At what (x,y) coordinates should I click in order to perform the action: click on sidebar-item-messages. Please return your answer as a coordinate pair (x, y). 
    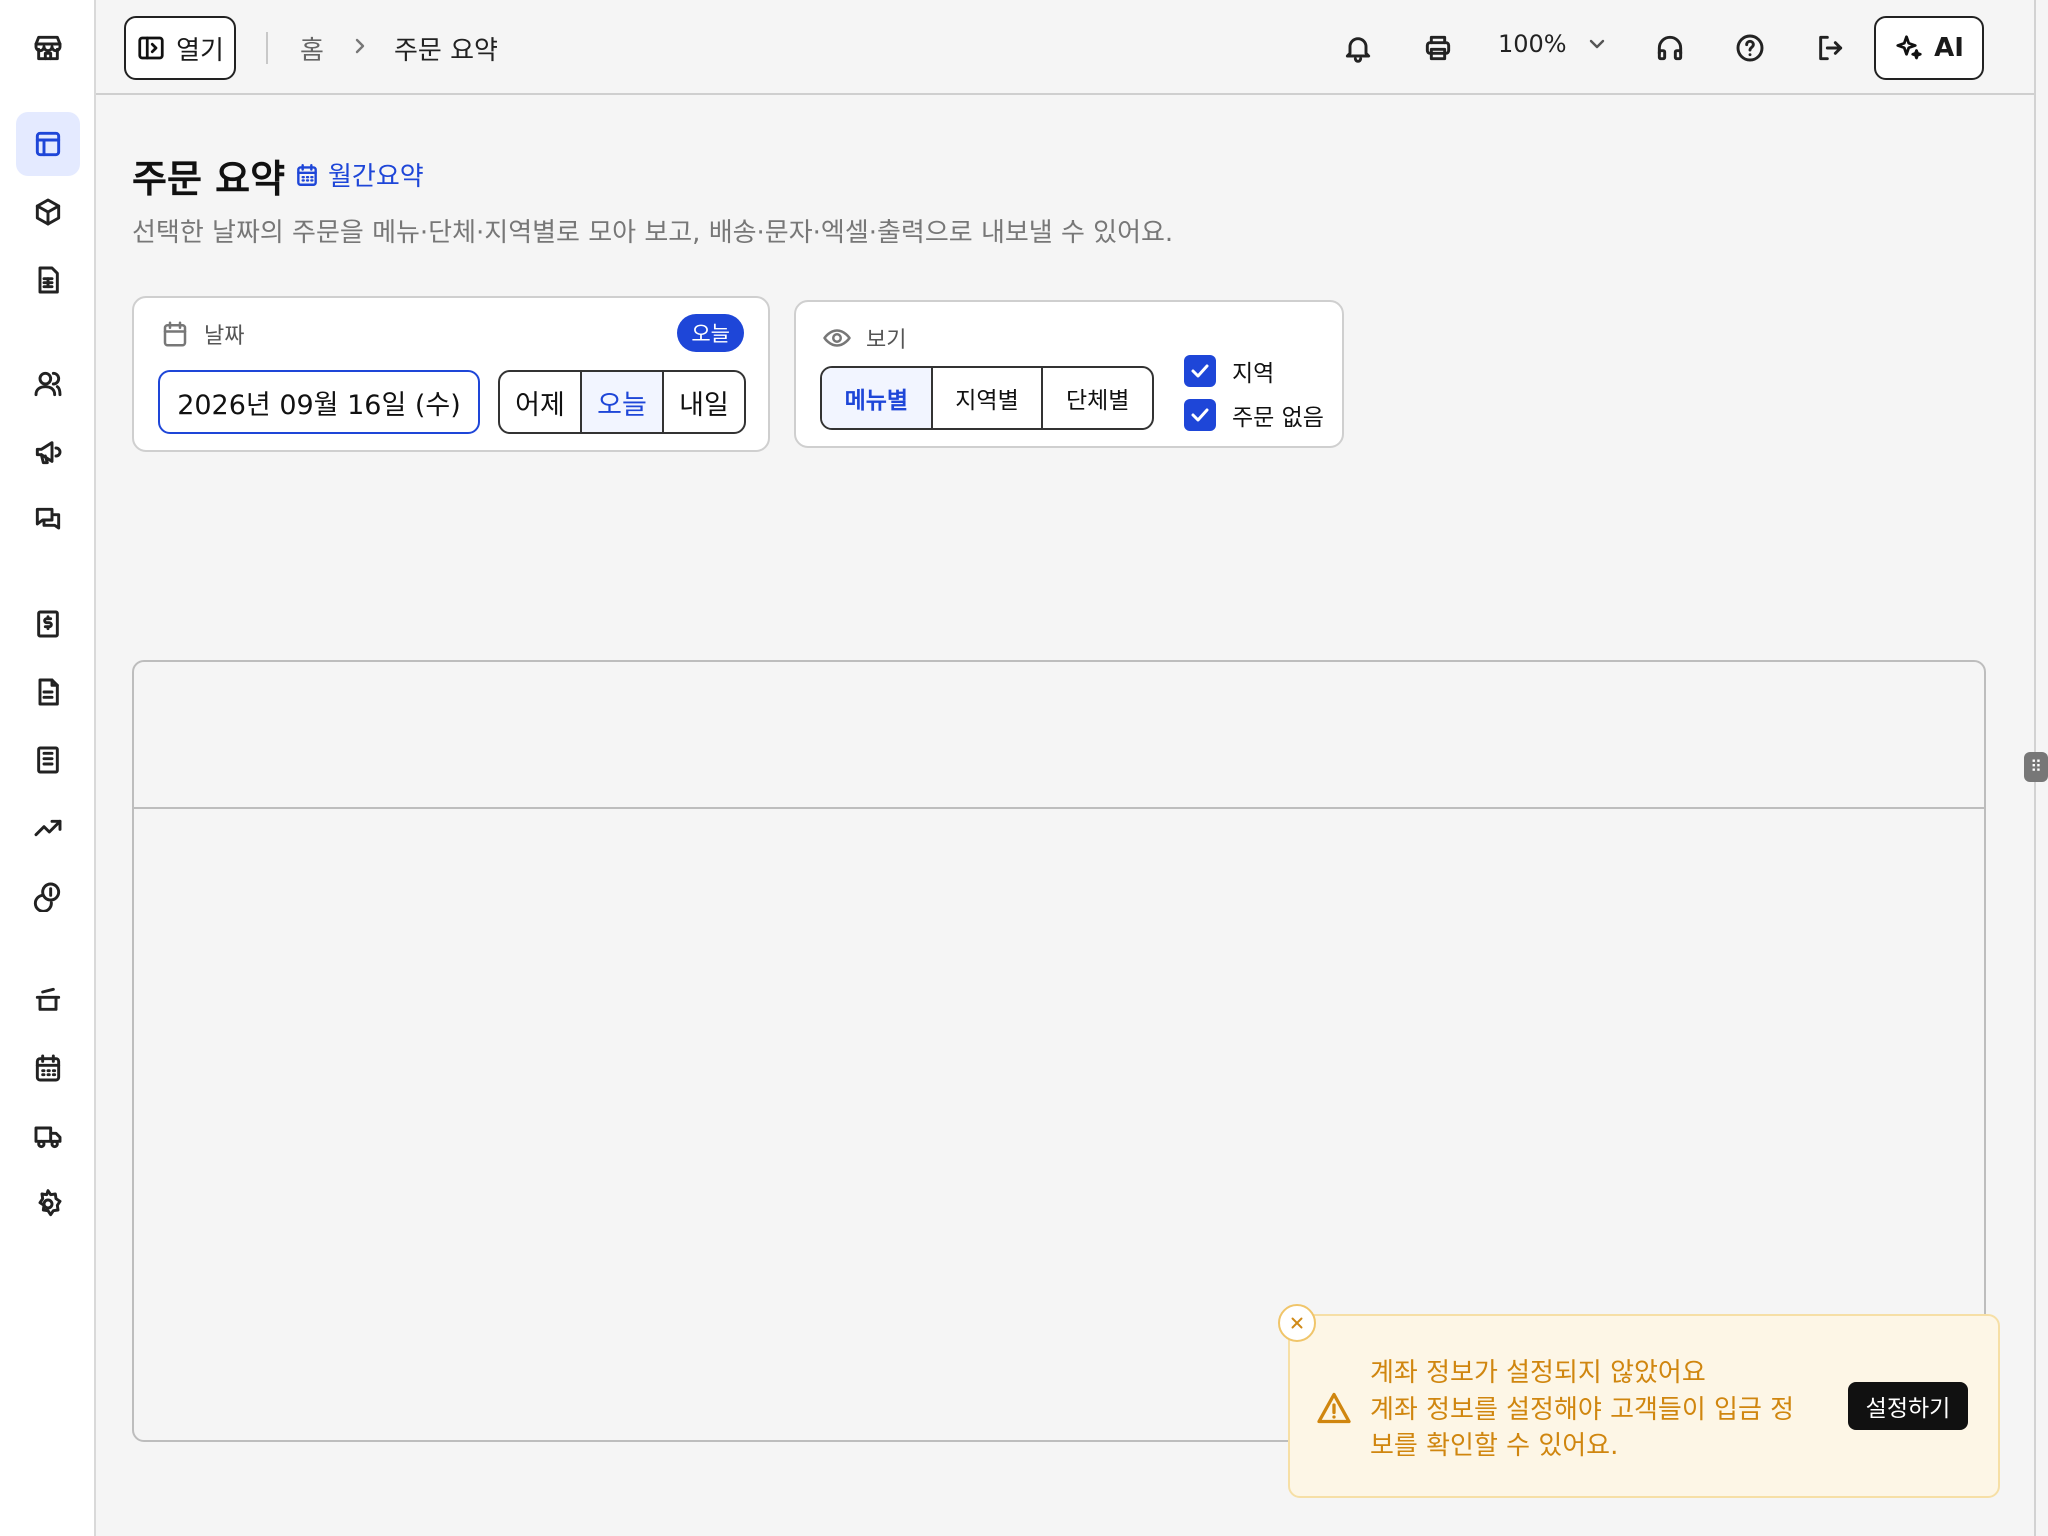
    Looking at the image, I should click on (48, 520).